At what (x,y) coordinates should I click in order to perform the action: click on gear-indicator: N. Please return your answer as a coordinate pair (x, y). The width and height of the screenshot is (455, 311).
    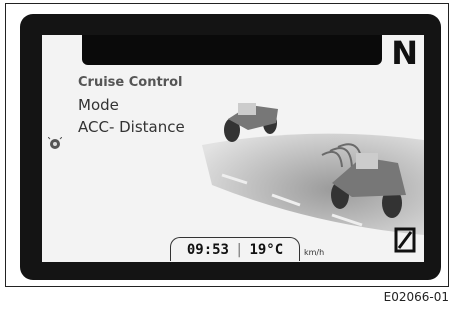
    Looking at the image, I should click on (404, 53).